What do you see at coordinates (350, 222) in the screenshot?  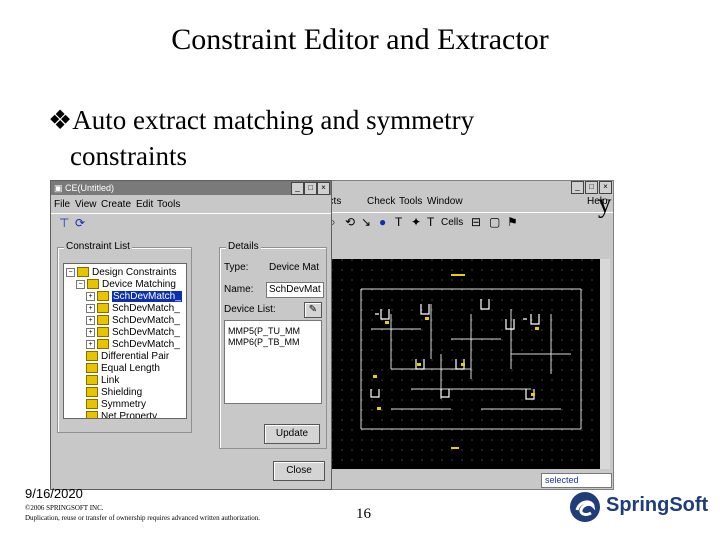 I see `rotate-icon: ⟲` at bounding box center [350, 222].